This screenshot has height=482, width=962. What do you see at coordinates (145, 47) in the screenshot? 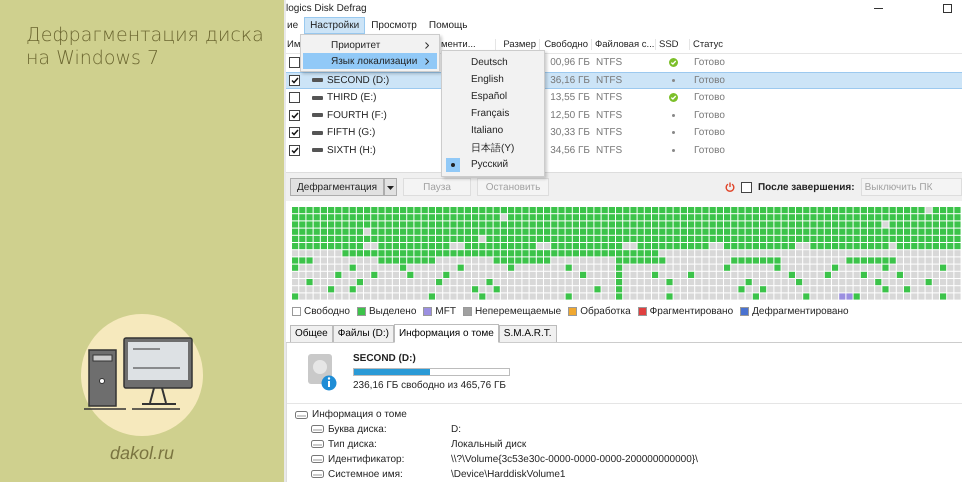
I see `article-title: Дефрагментация диска на Windows 7` at bounding box center [145, 47].